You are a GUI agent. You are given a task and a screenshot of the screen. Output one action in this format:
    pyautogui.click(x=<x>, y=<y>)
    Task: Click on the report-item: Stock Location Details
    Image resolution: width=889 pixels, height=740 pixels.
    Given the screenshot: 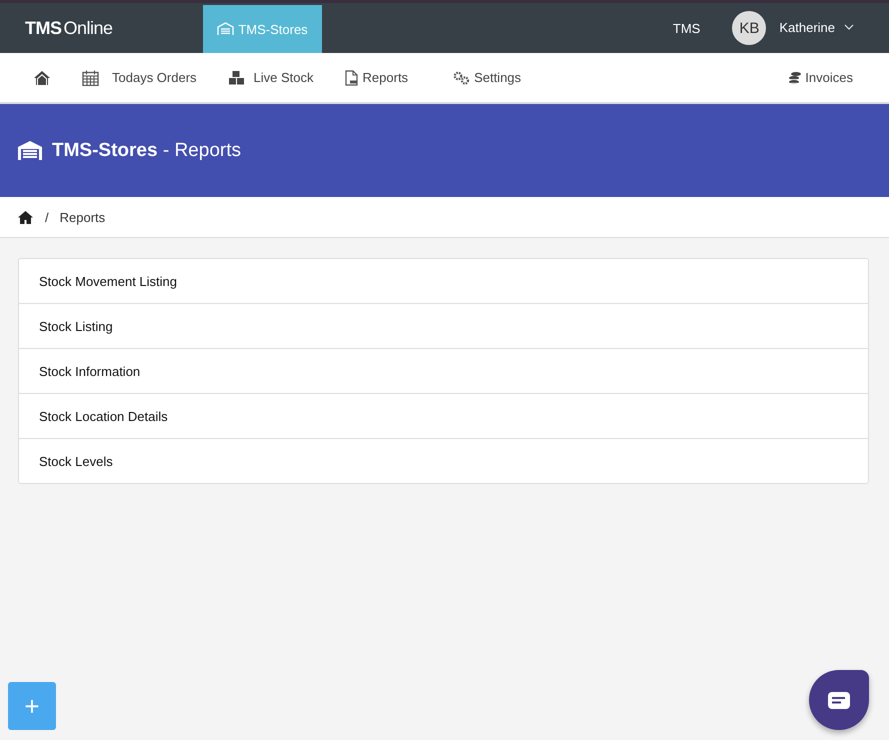 What is the action you would take?
    pyautogui.click(x=443, y=415)
    